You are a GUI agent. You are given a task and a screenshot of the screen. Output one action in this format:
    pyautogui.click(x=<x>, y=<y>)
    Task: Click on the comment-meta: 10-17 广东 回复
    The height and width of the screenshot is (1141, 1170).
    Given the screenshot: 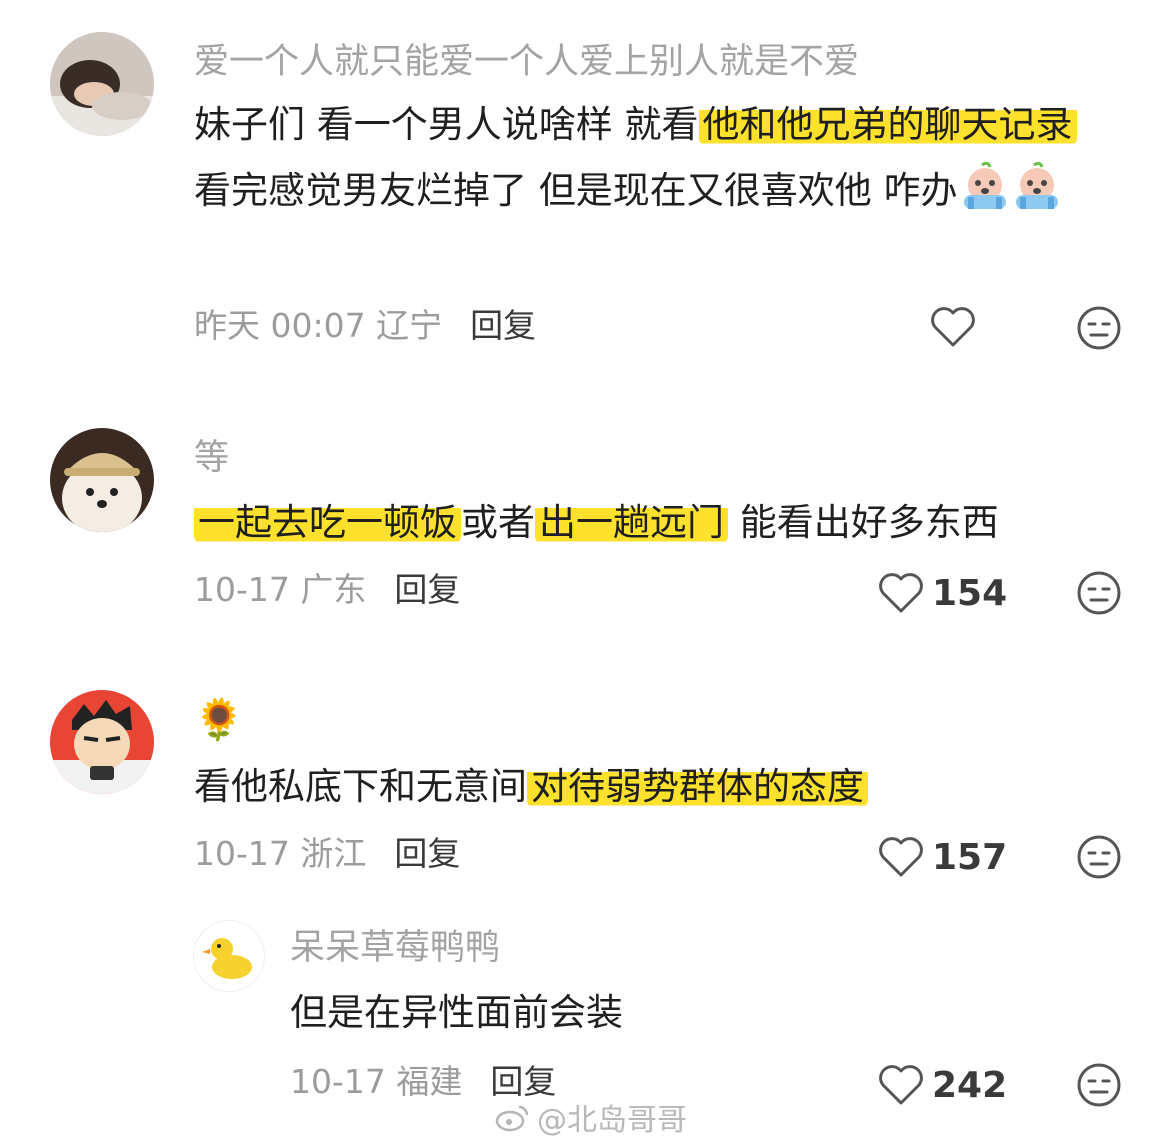 What is the action you would take?
    pyautogui.click(x=327, y=590)
    